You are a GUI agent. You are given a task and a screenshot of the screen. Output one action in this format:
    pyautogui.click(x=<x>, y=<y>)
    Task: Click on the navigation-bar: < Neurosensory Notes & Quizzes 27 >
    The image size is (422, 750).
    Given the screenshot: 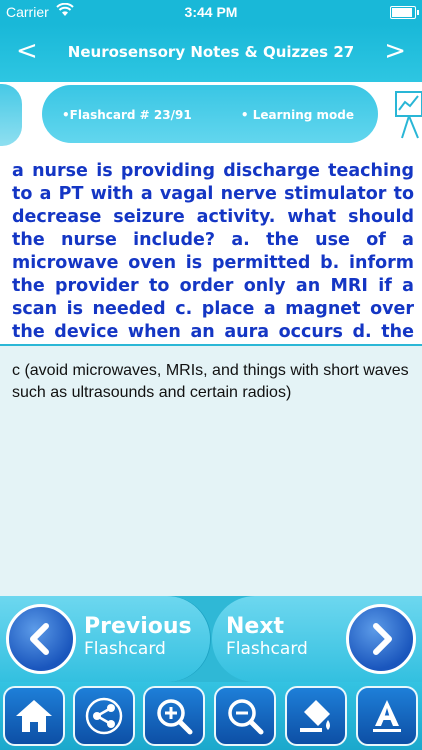 What is the action you would take?
    pyautogui.click(x=211, y=53)
    